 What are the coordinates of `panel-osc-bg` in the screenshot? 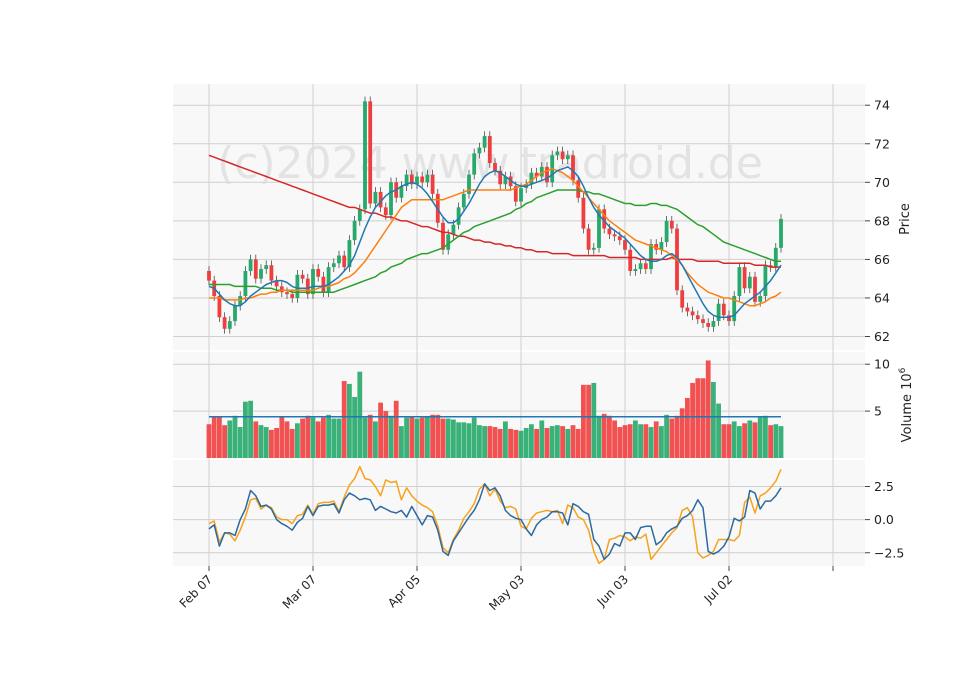 It's located at (519, 513).